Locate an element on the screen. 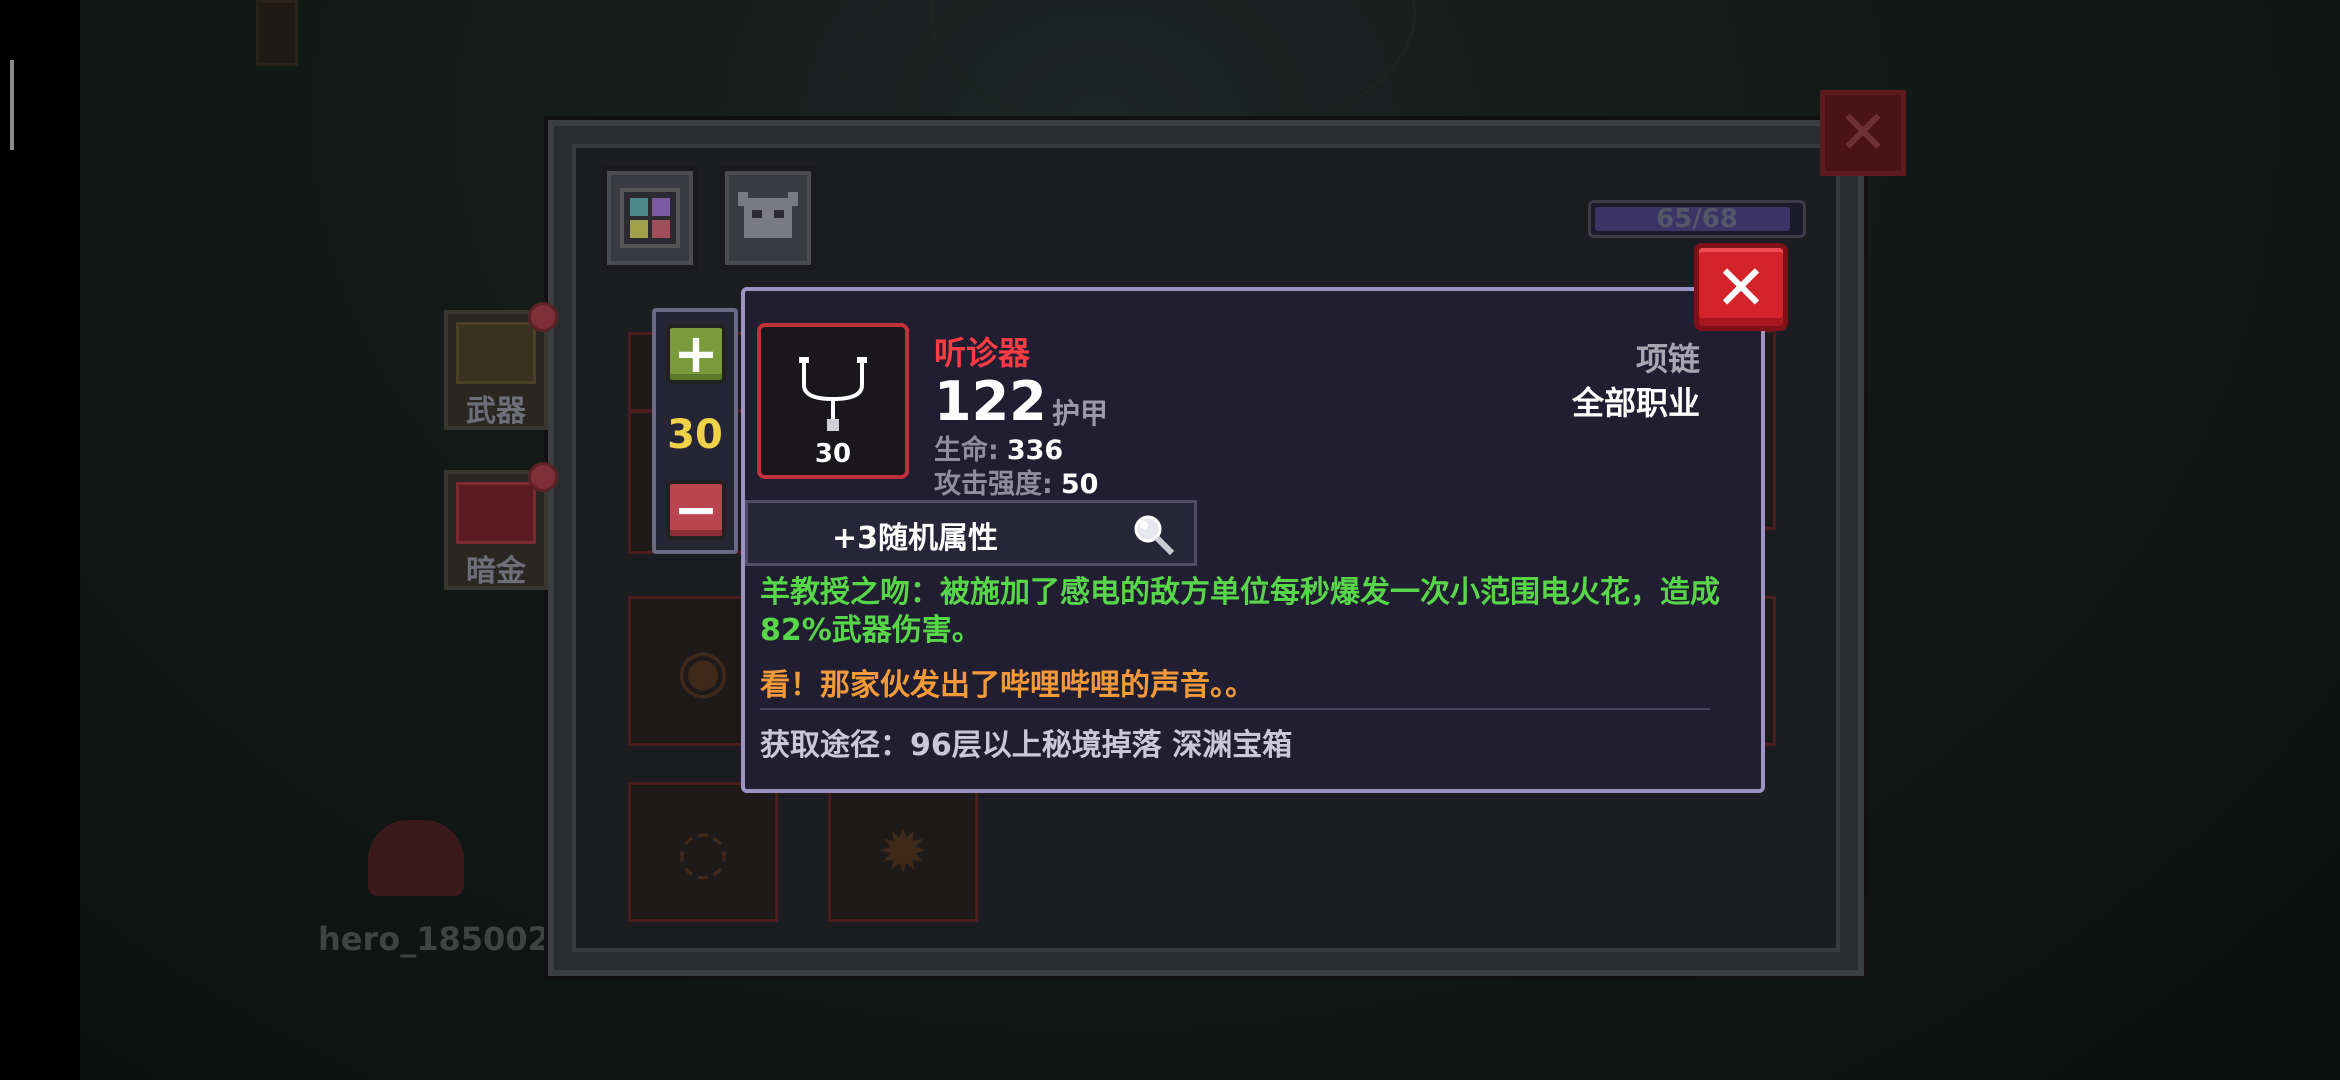 The width and height of the screenshot is (2340, 1080). weapon-icon is located at coordinates (496, 353).